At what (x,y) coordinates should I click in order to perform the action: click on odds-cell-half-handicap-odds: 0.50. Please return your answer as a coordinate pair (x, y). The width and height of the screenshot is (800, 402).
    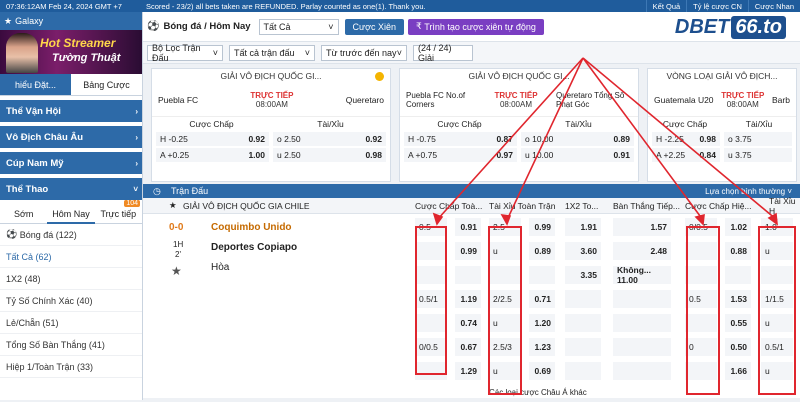
    Looking at the image, I should click on (738, 347).